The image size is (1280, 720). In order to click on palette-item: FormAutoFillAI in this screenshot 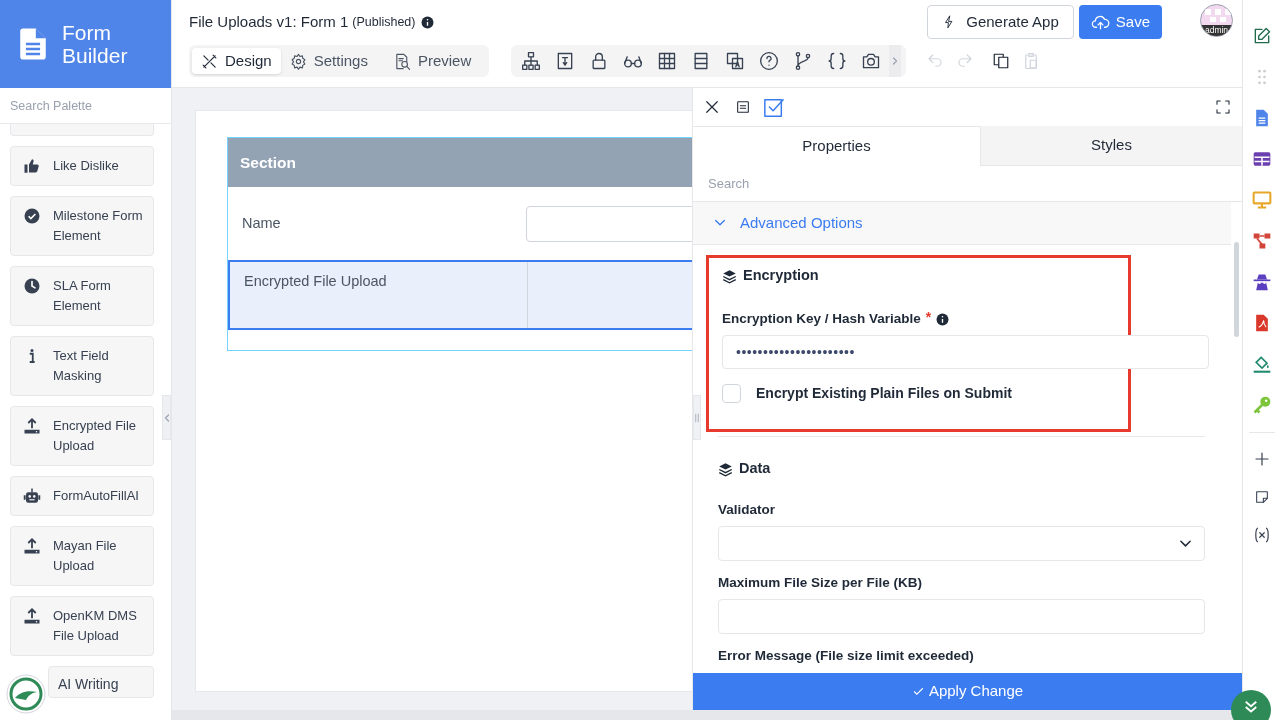, I will do `click(82, 496)`.